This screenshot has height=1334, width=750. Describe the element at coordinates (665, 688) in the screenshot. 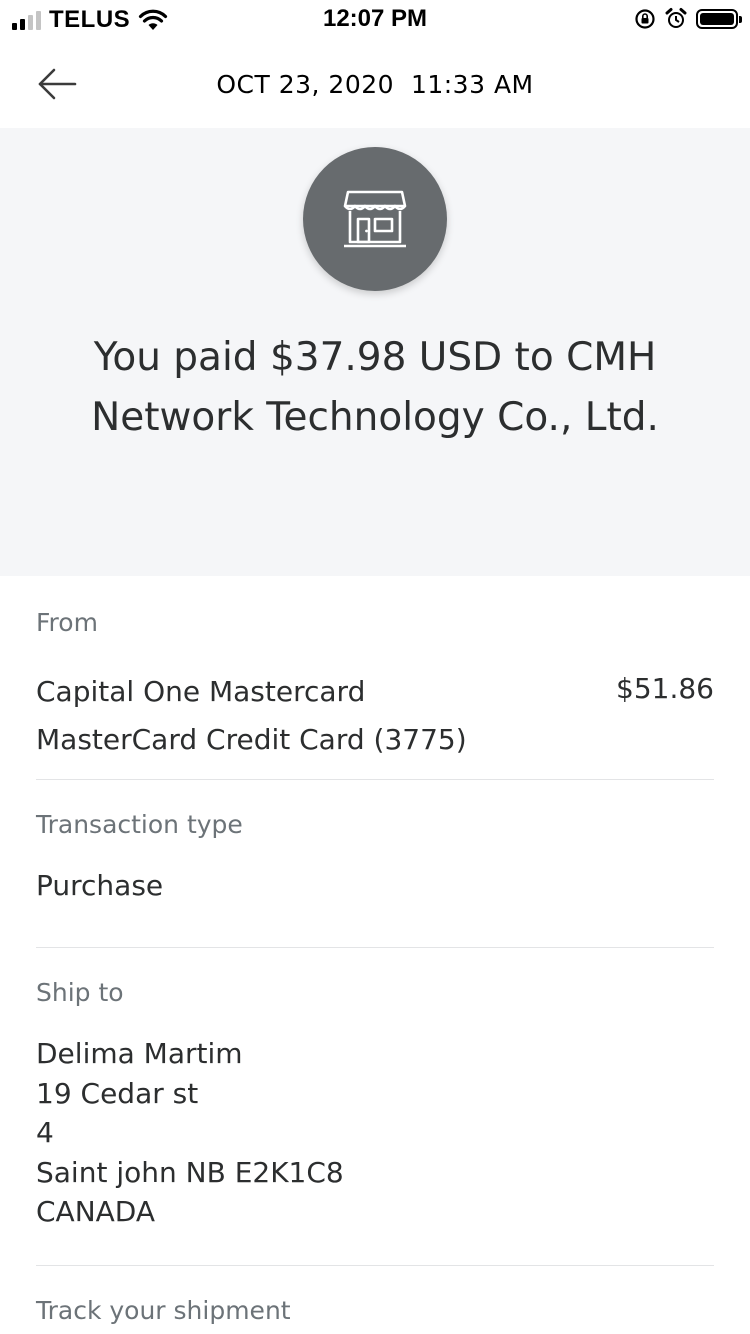

I see `funding-amount: $51.86` at that location.